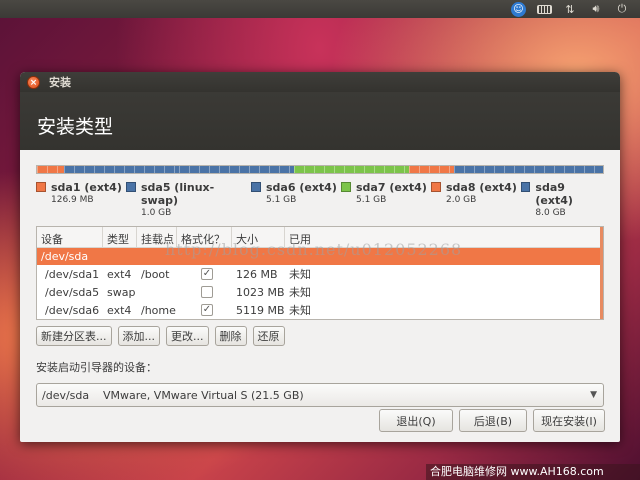 This screenshot has width=640, height=480. I want to click on legend-item: sda1 (ext4) 126.9 MB, so click(81, 199).